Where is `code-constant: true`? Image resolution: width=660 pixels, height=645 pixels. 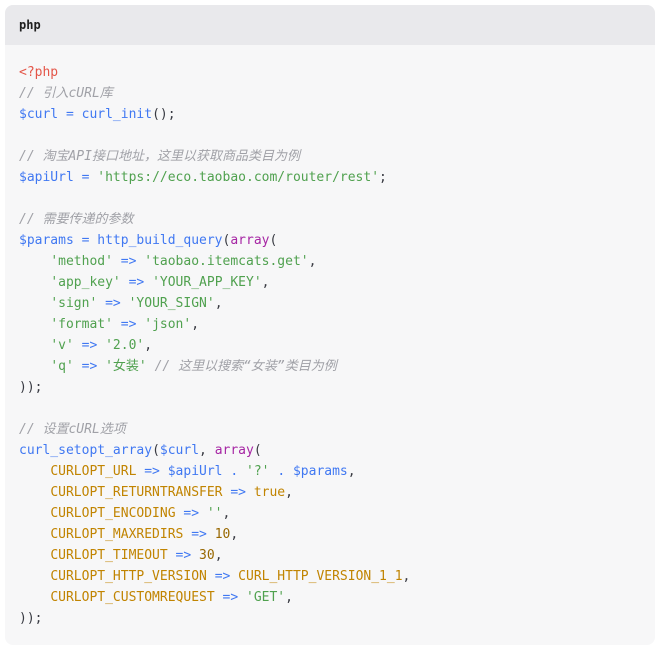 code-constant: true is located at coordinates (269, 492).